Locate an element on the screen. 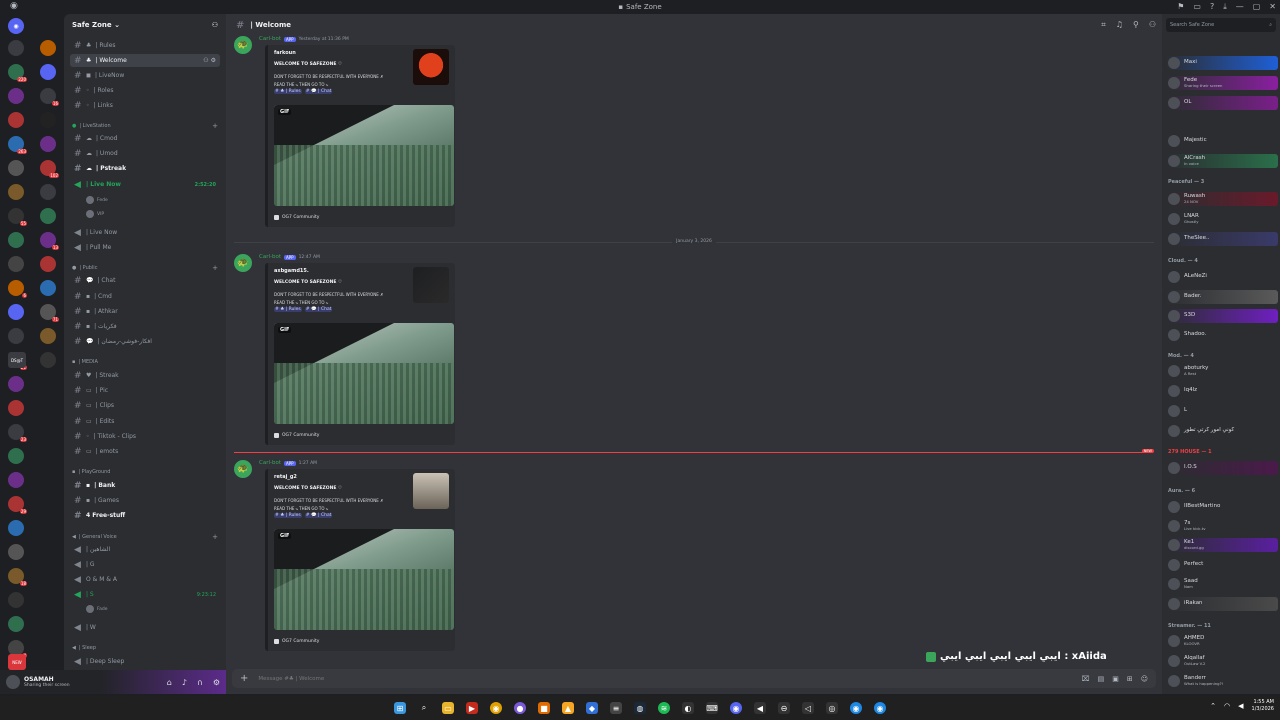  member-item: Iq4lz is located at coordinates (1222, 391).